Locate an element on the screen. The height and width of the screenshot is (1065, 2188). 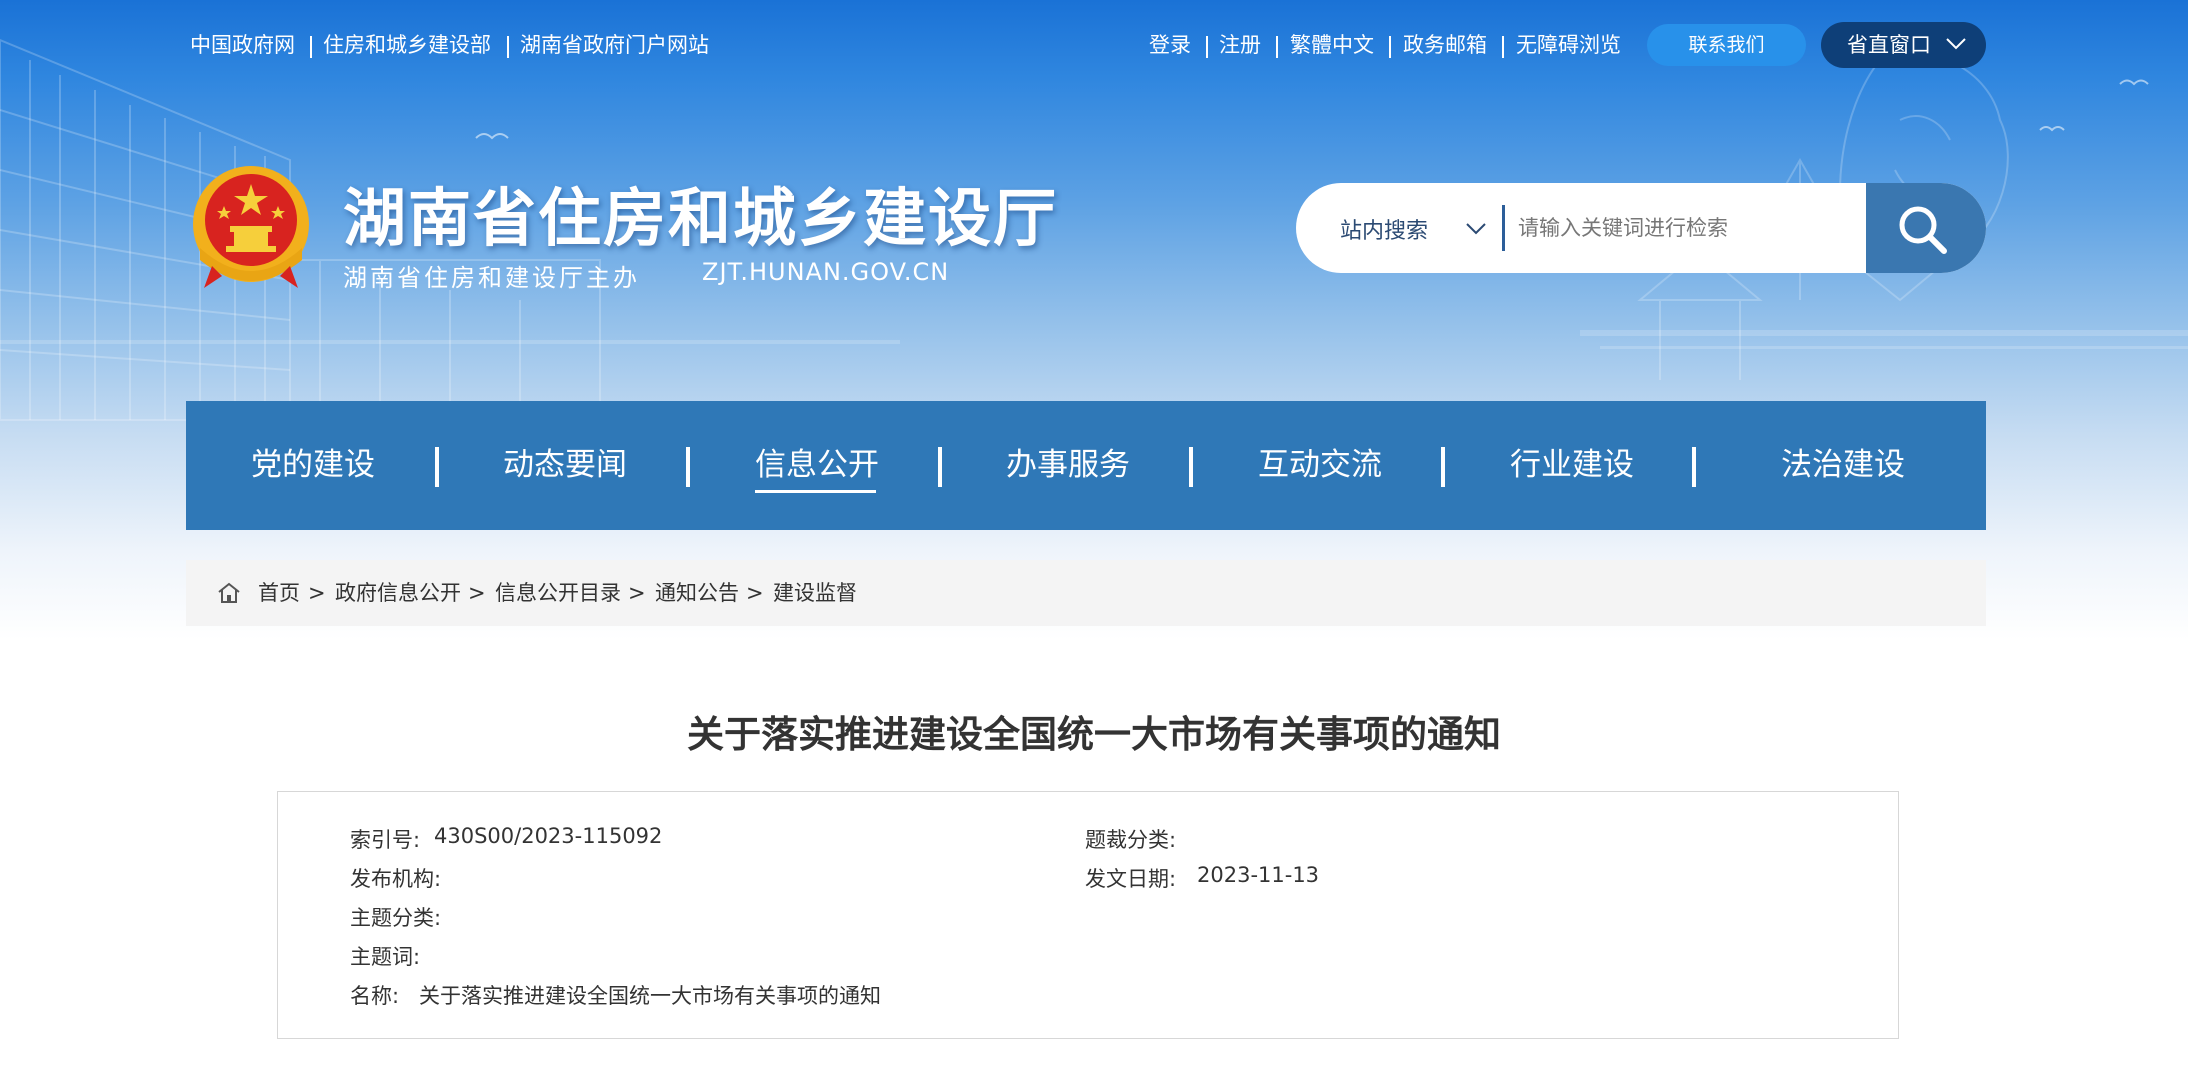
contact-us-button: 联系我们 is located at coordinates (1726, 45).